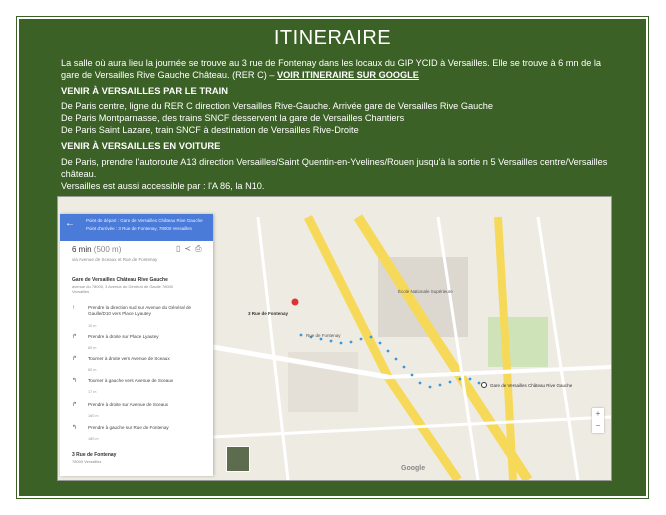  What do you see at coordinates (123, 336) in the screenshot?
I see `step-text: Prendre à droite sur Place Lyautey` at bounding box center [123, 336].